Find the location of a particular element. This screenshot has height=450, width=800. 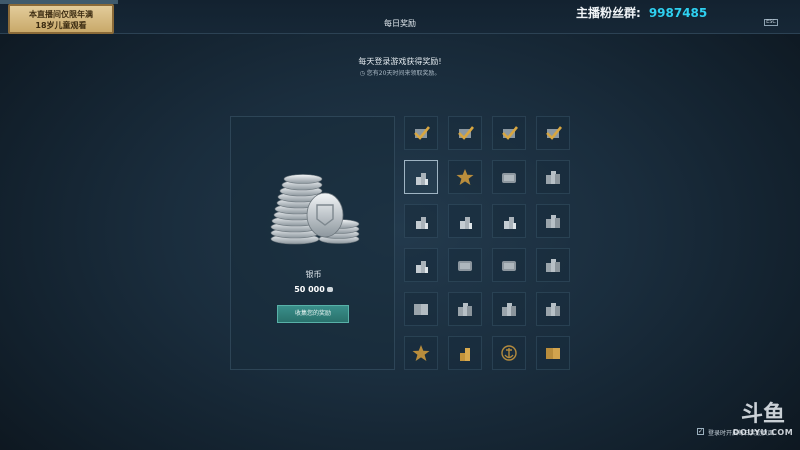

douyu-logo: 斗鱼 is located at coordinates (762, 414).